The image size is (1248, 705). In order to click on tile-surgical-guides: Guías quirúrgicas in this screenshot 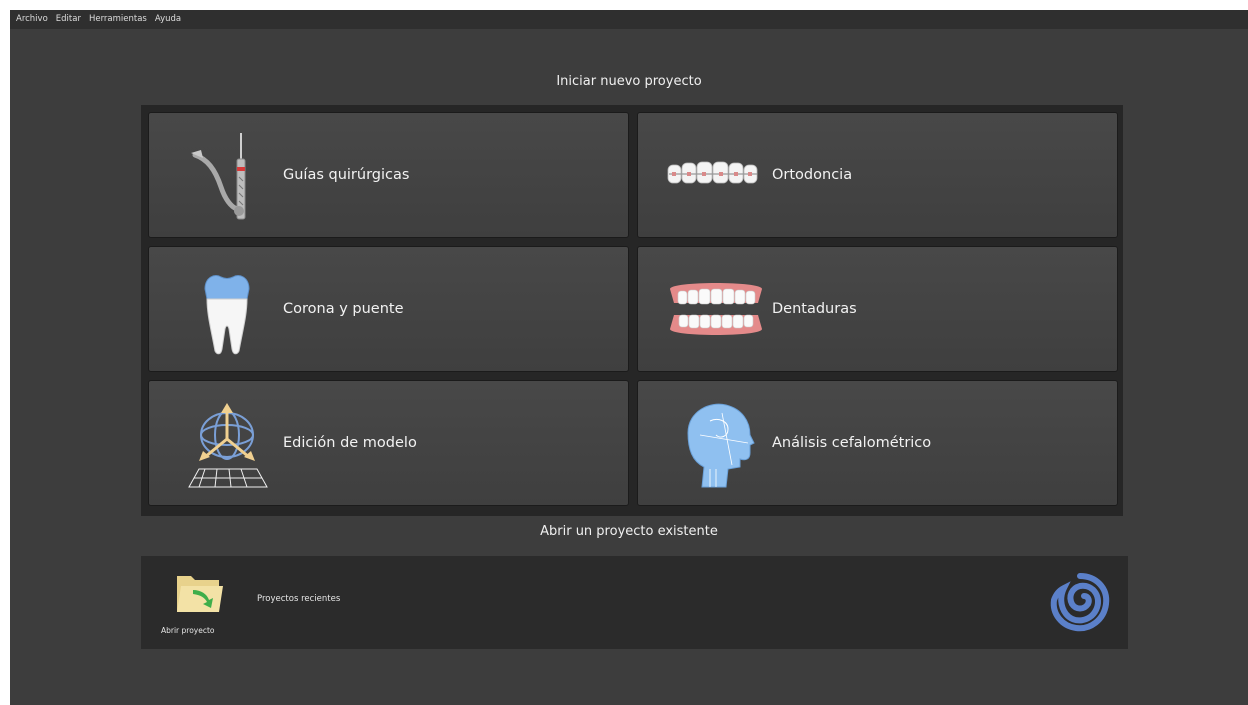, I will do `click(388, 175)`.